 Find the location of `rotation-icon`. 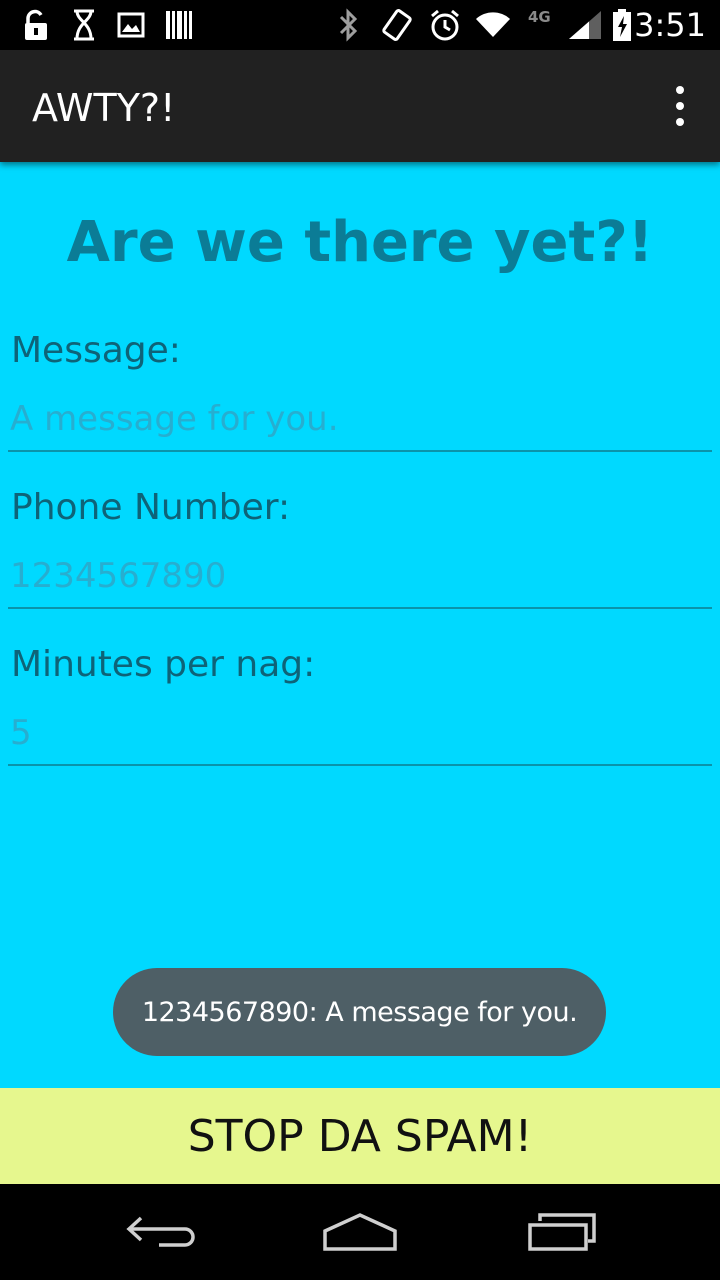

rotation-icon is located at coordinates (397, 25).